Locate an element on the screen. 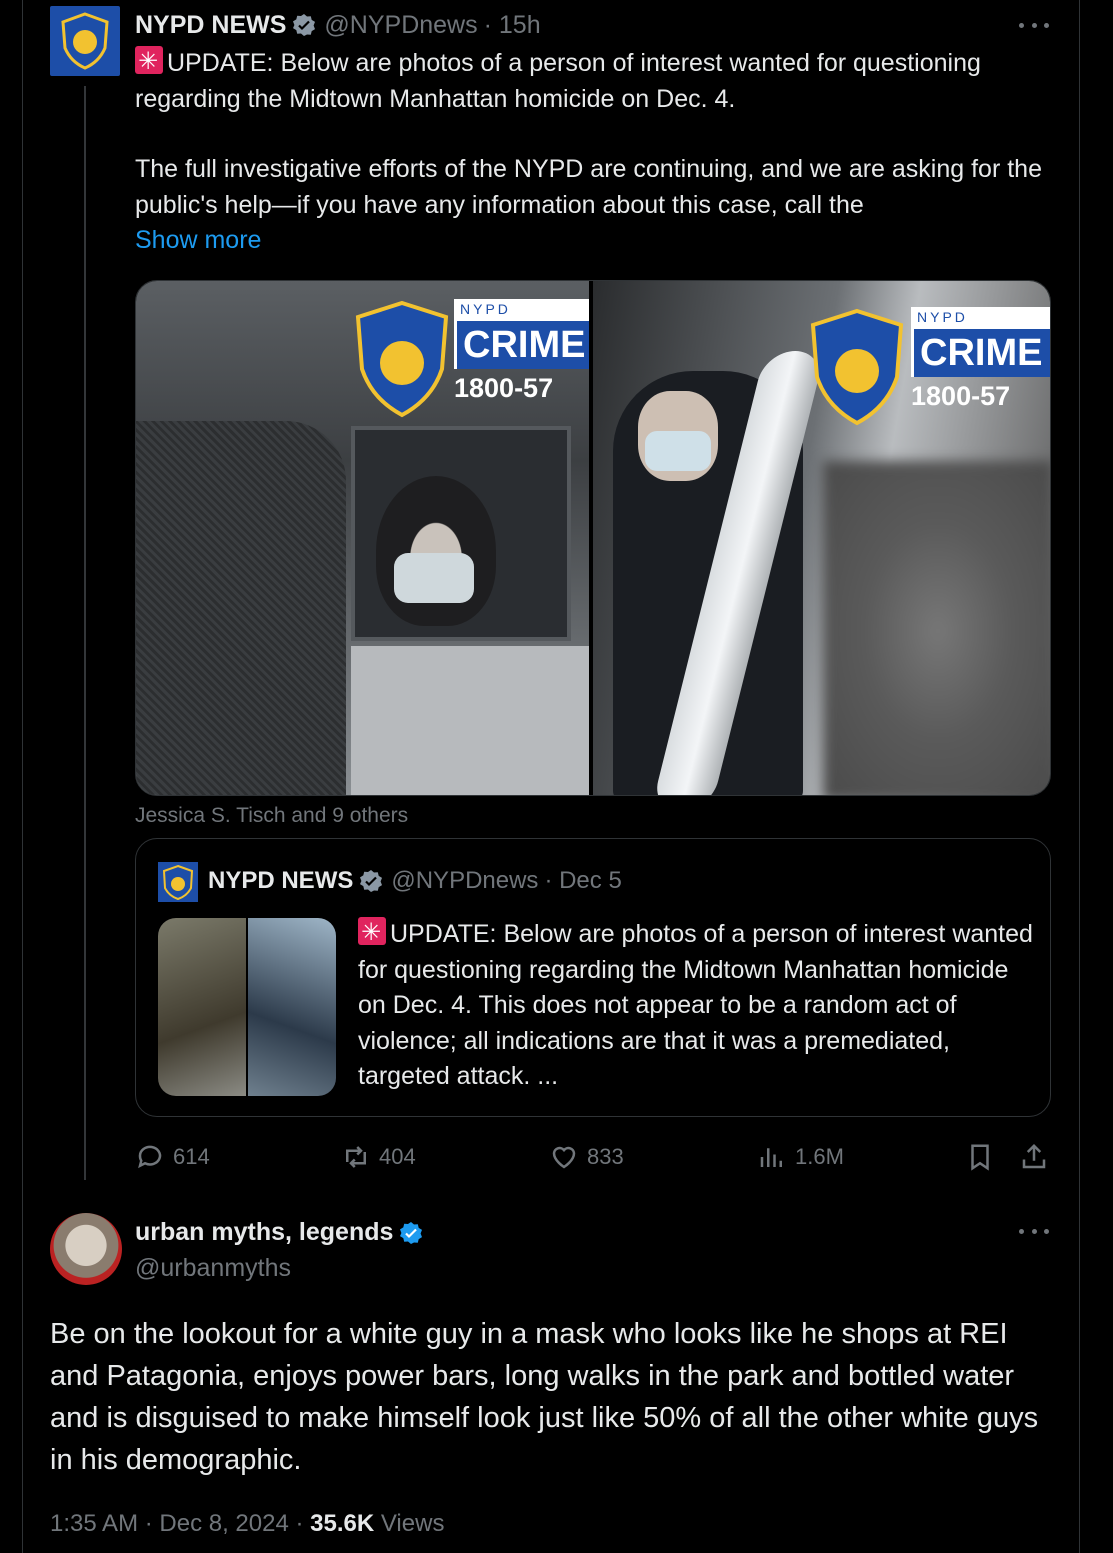  author-name: NYPD NEWS is located at coordinates (210, 25).